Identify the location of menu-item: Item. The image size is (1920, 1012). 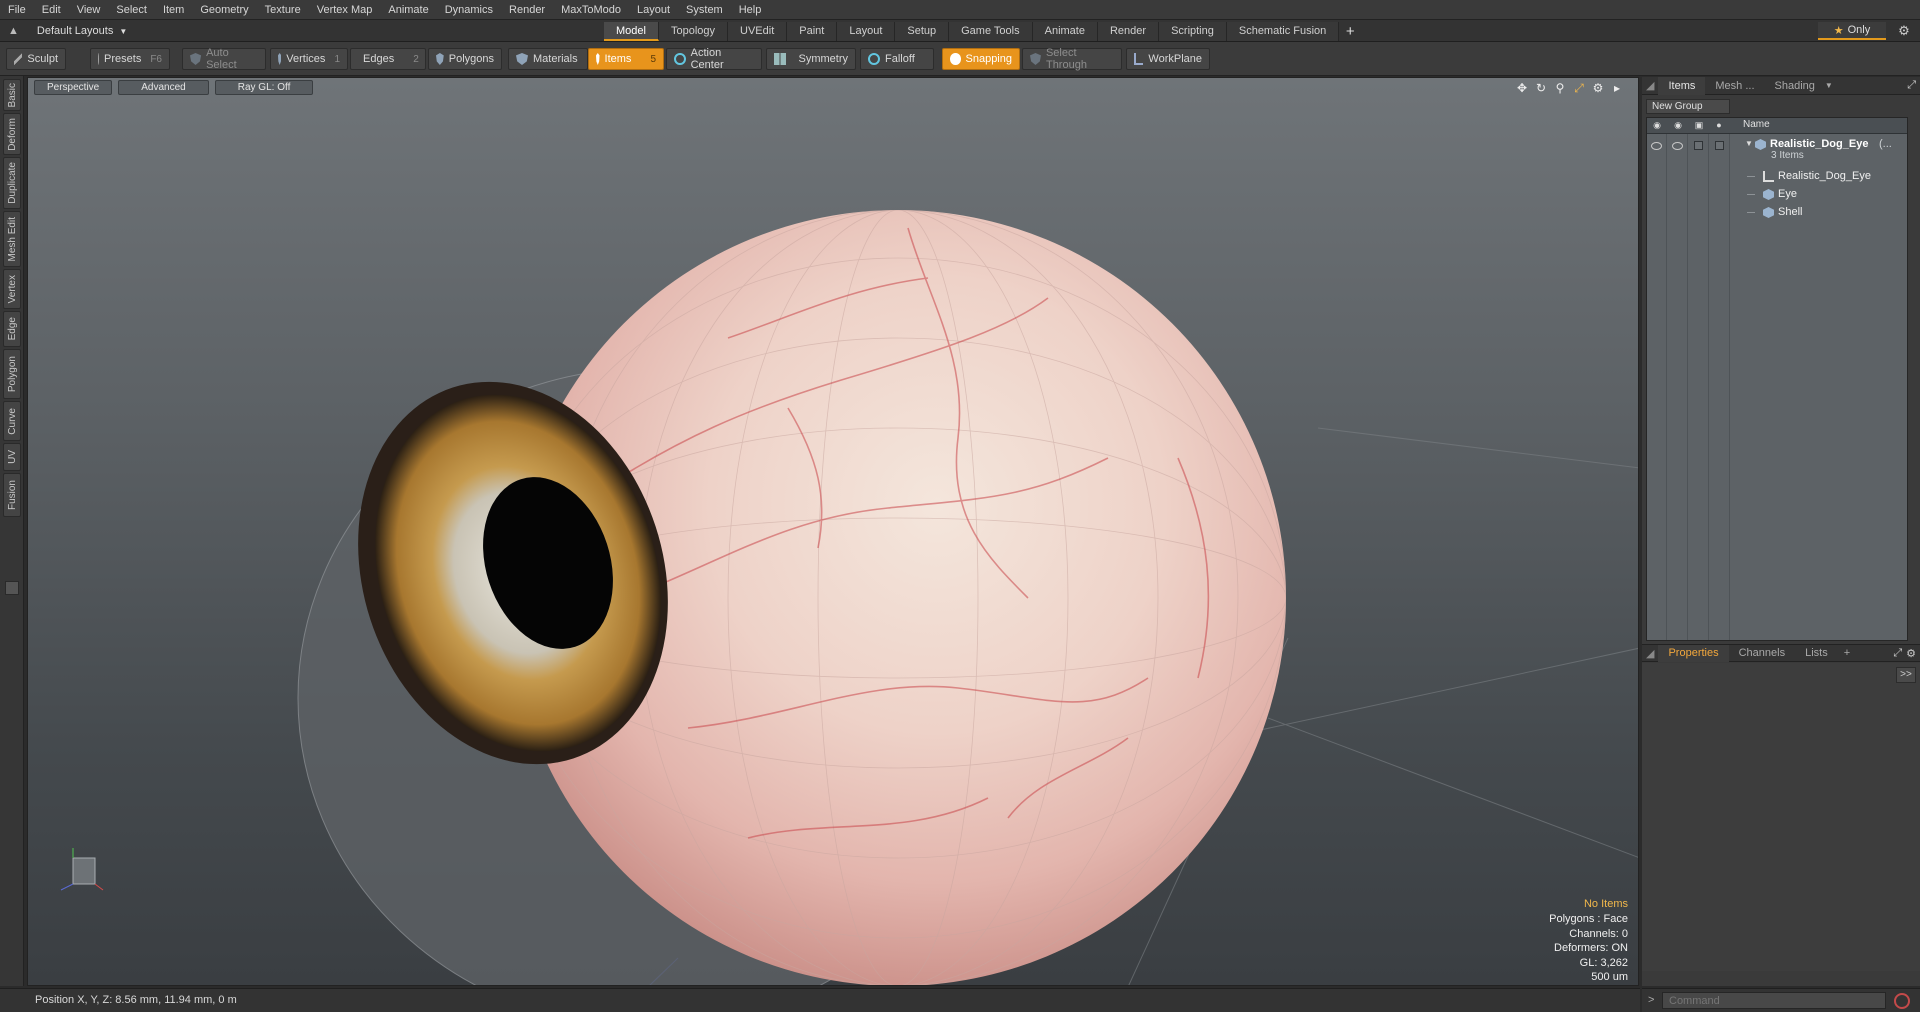
(173, 10).